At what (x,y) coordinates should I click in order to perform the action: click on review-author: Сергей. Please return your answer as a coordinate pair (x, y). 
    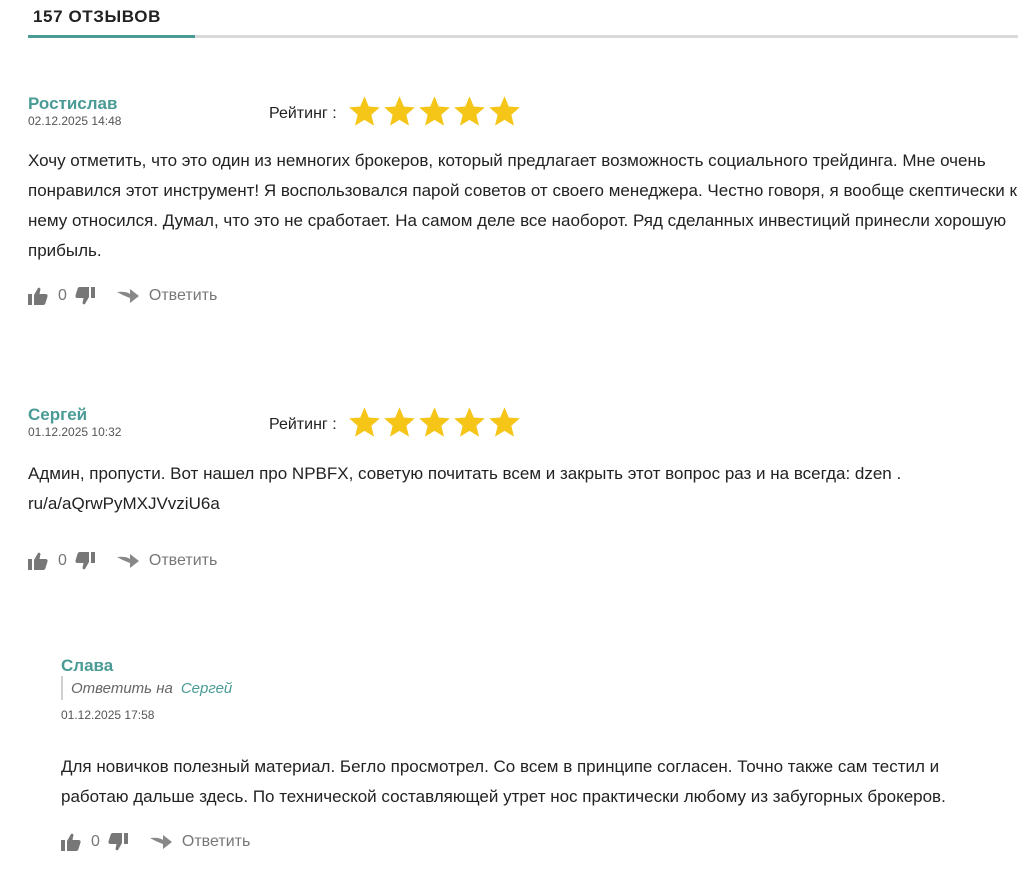
    Looking at the image, I should click on (523, 415).